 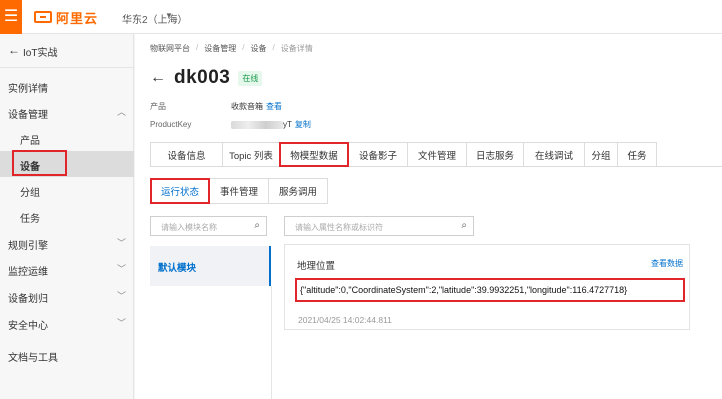 I want to click on tab-device-shadow: 设备影子, so click(x=378, y=154).